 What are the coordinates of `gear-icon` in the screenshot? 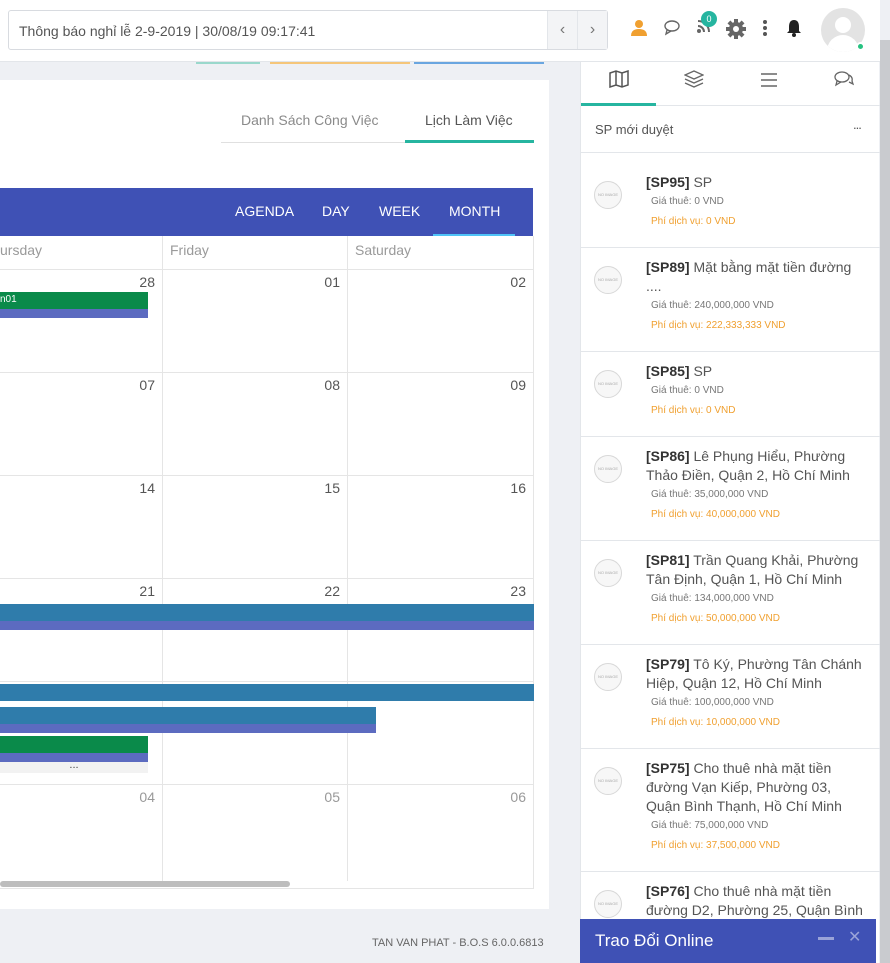 It's located at (736, 29).